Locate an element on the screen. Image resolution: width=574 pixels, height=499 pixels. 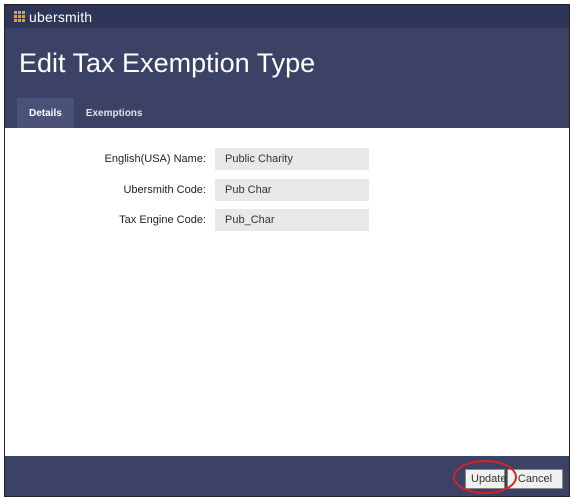
tax-engine-code-label: Tax Engine Code: is located at coordinates (162, 220).